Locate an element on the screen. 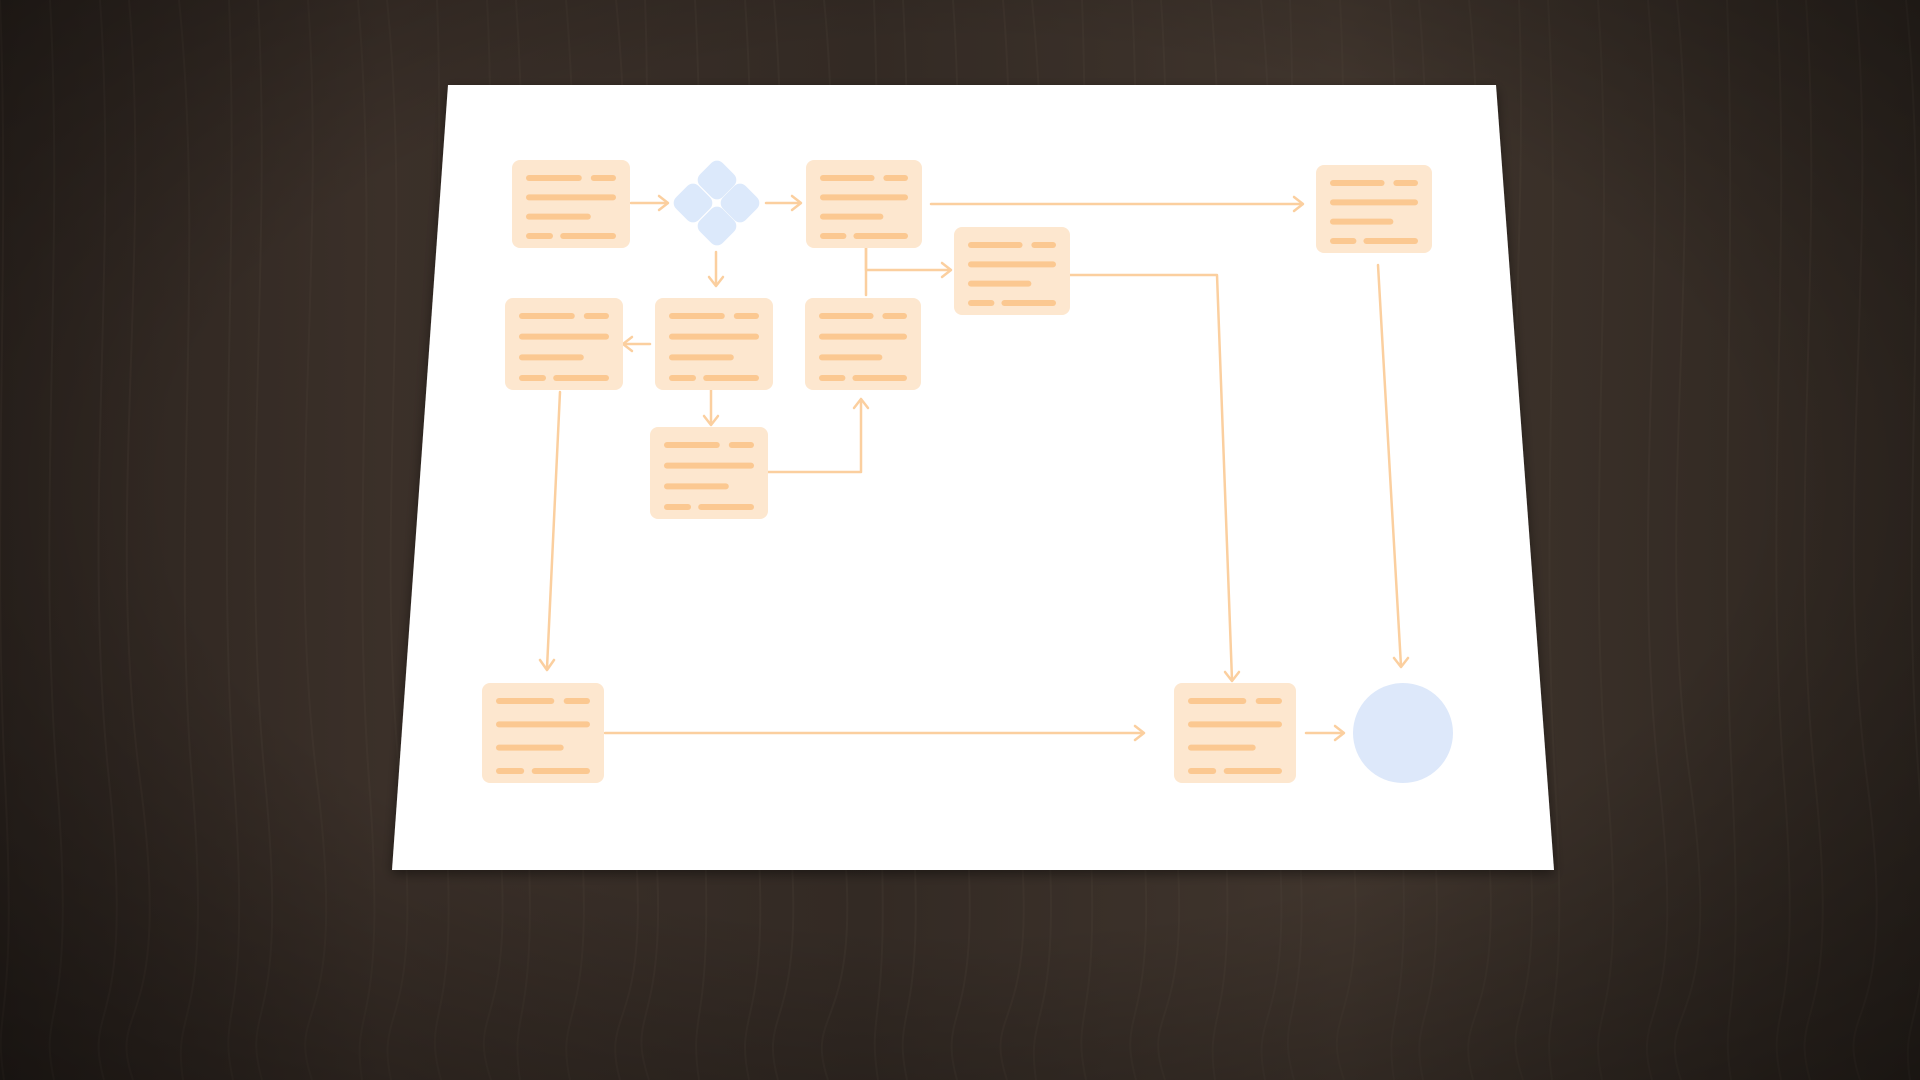 This screenshot has width=1920, height=1080. process-node-bottom-right is located at coordinates (1235, 733).